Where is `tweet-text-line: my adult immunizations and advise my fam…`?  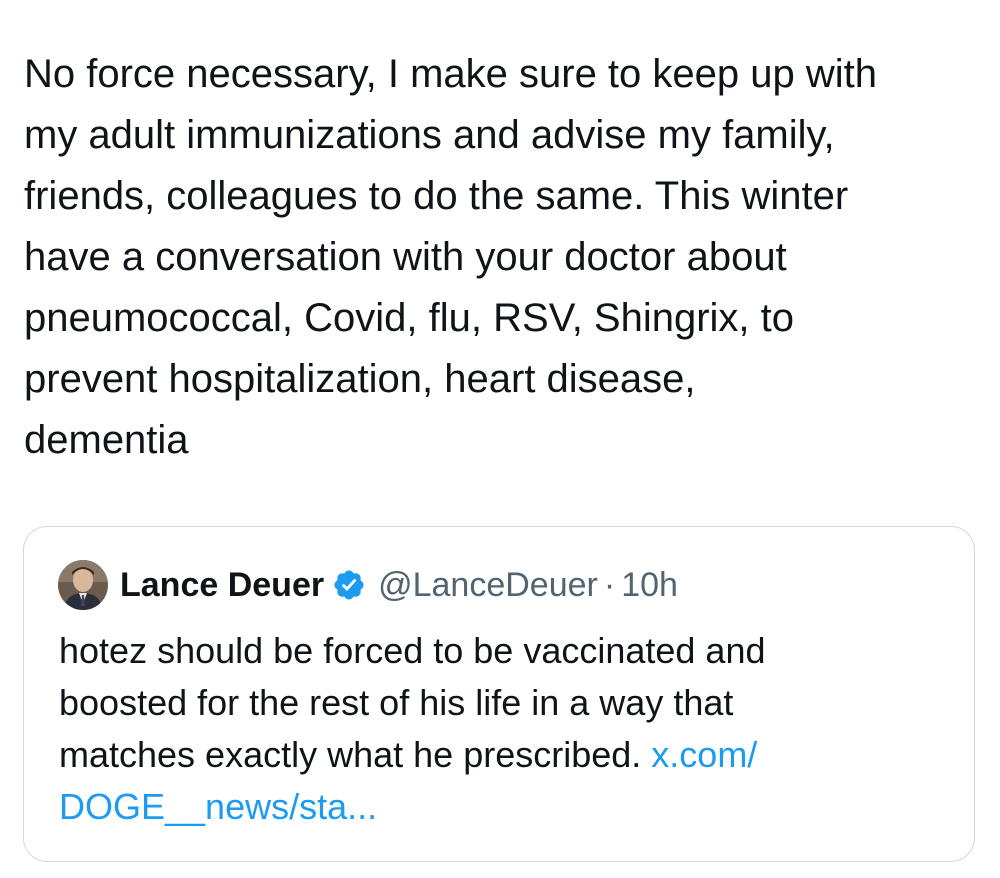
tweet-text-line: my adult immunizations and advise my fam… is located at coordinates (429, 135).